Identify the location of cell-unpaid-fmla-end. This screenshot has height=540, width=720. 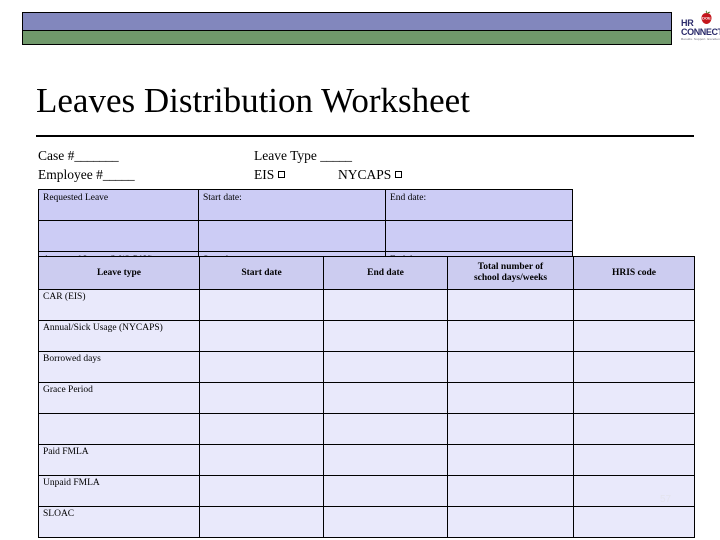
(385, 491).